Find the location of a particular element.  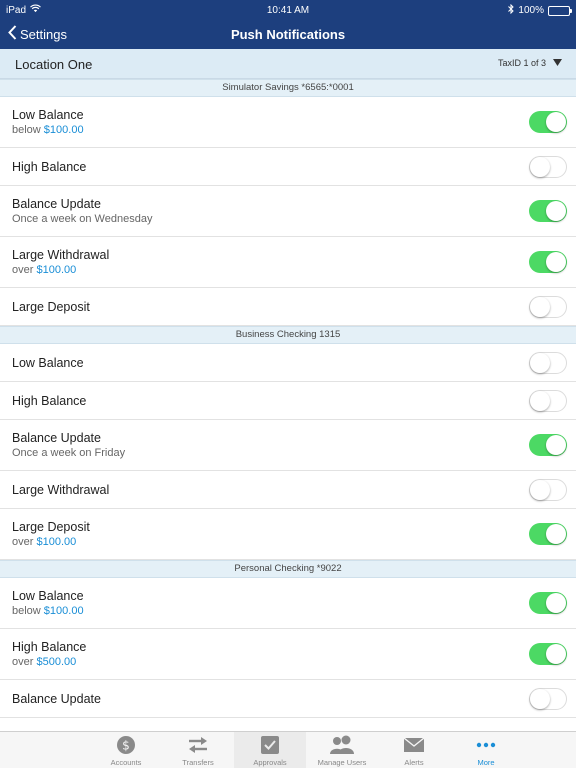

detail-text: Once a week on Wednesday is located at coordinates (82, 219).